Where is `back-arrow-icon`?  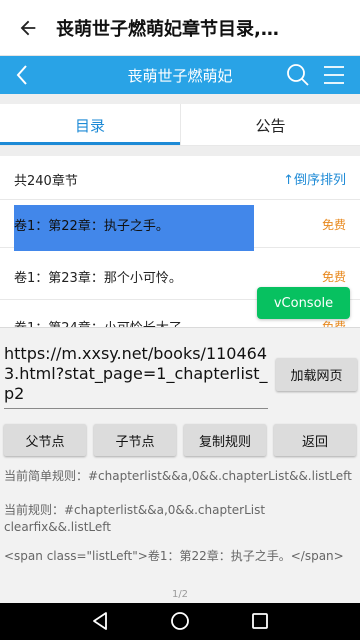 back-arrow-icon is located at coordinates (28, 28).